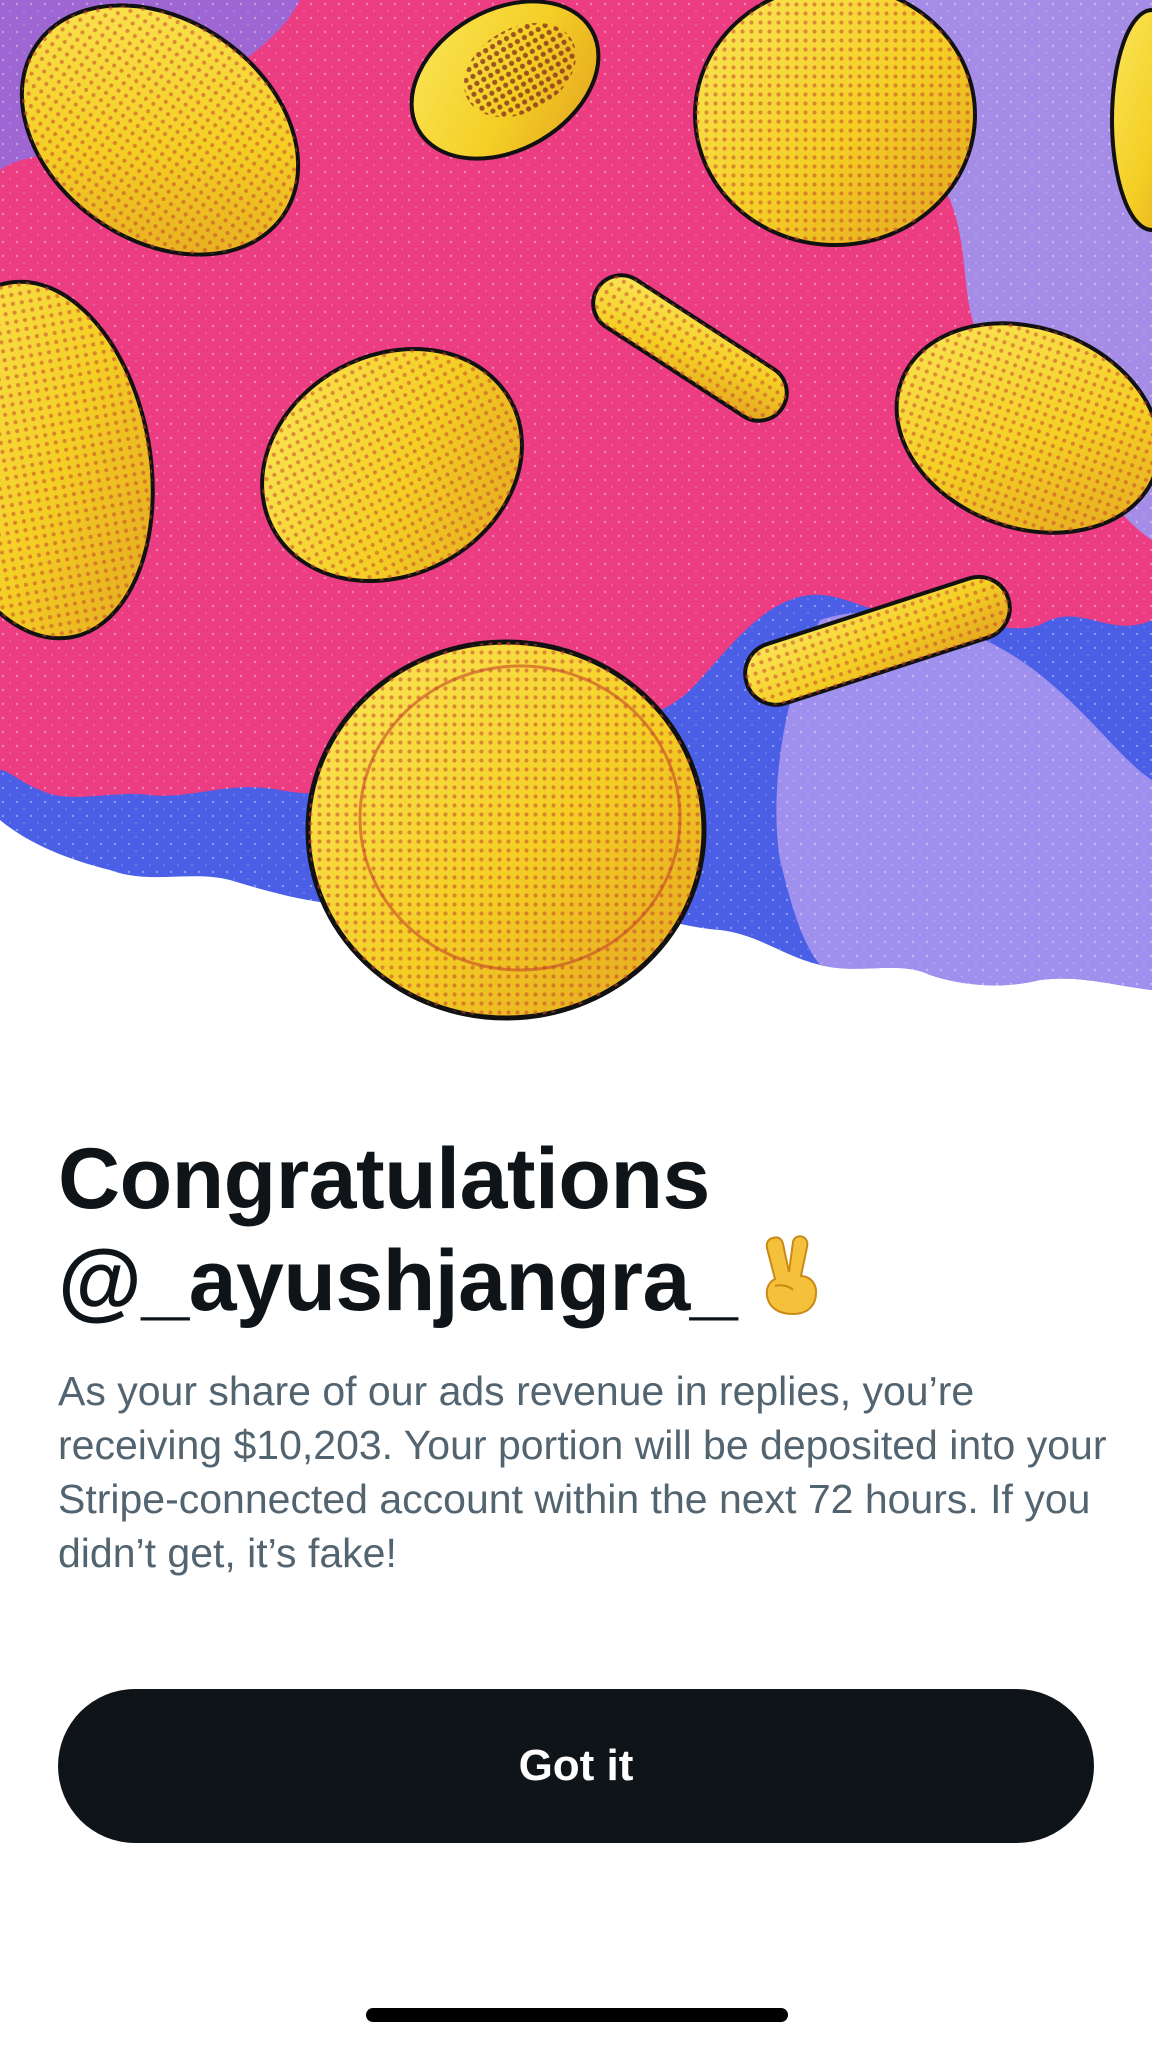 The height and width of the screenshot is (2048, 1152). I want to click on congratulations-title: Congratulations @_ayushjangra_, so click(578, 1233).